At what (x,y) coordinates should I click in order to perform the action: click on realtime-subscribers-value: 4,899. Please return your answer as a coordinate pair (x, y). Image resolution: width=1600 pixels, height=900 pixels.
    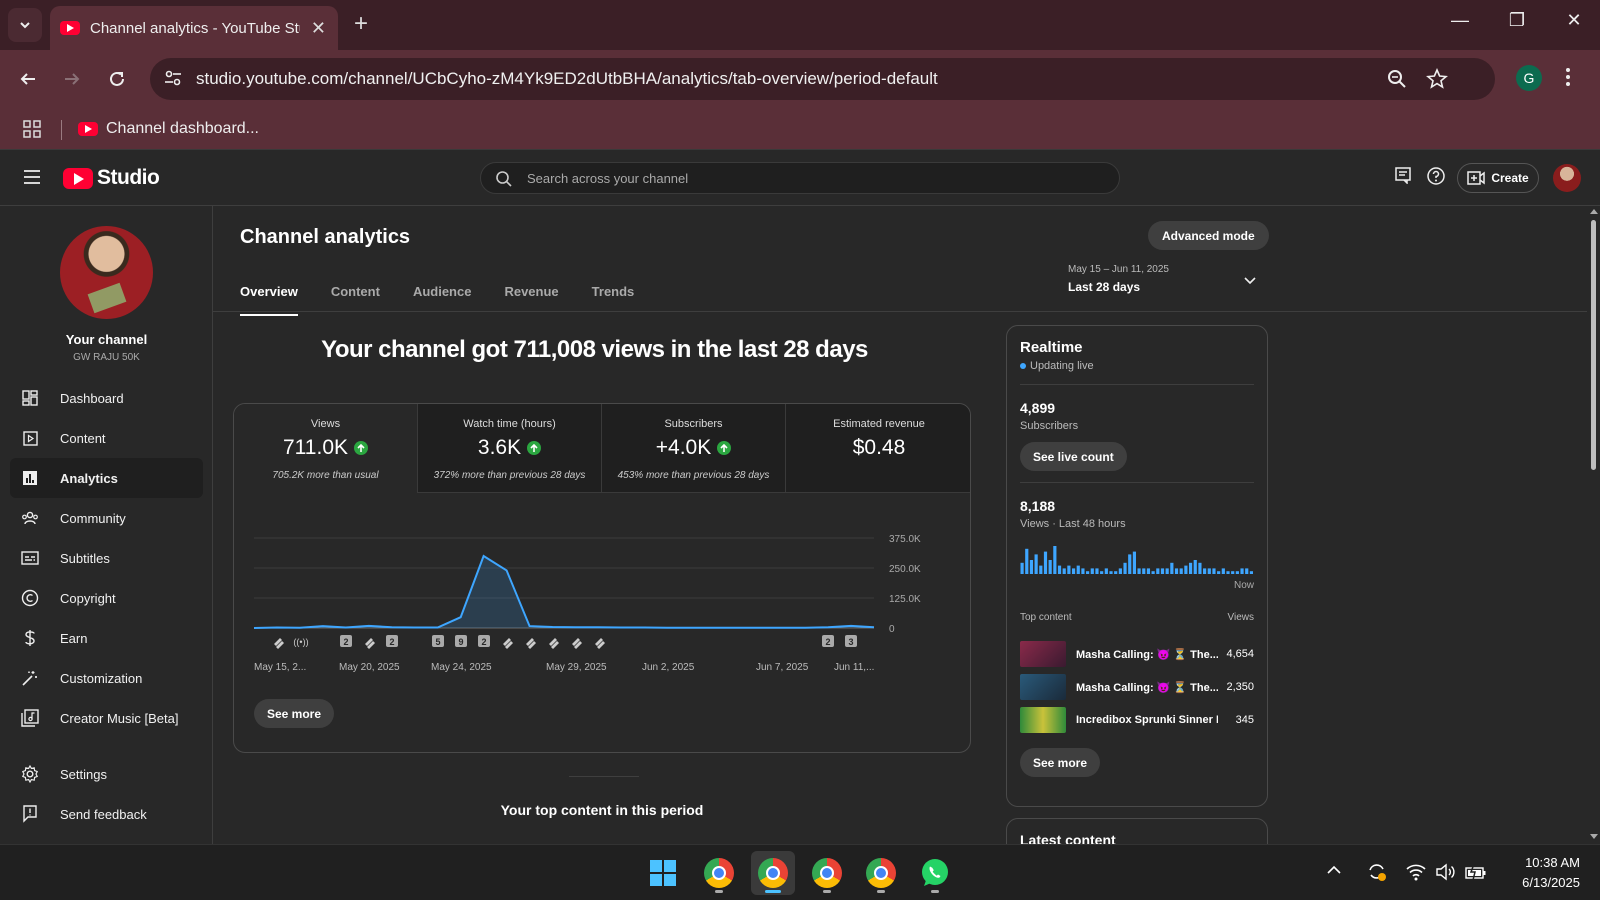
    Looking at the image, I should click on (1038, 408).